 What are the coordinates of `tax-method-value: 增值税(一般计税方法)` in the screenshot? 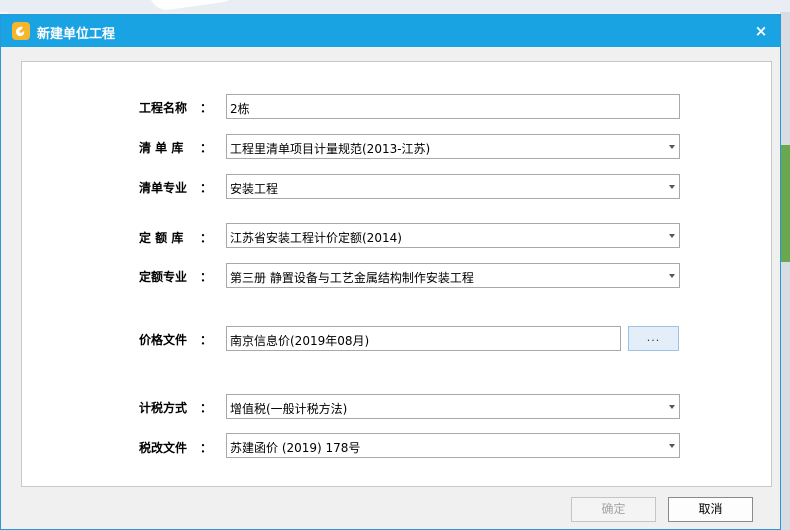 It's located at (289, 409).